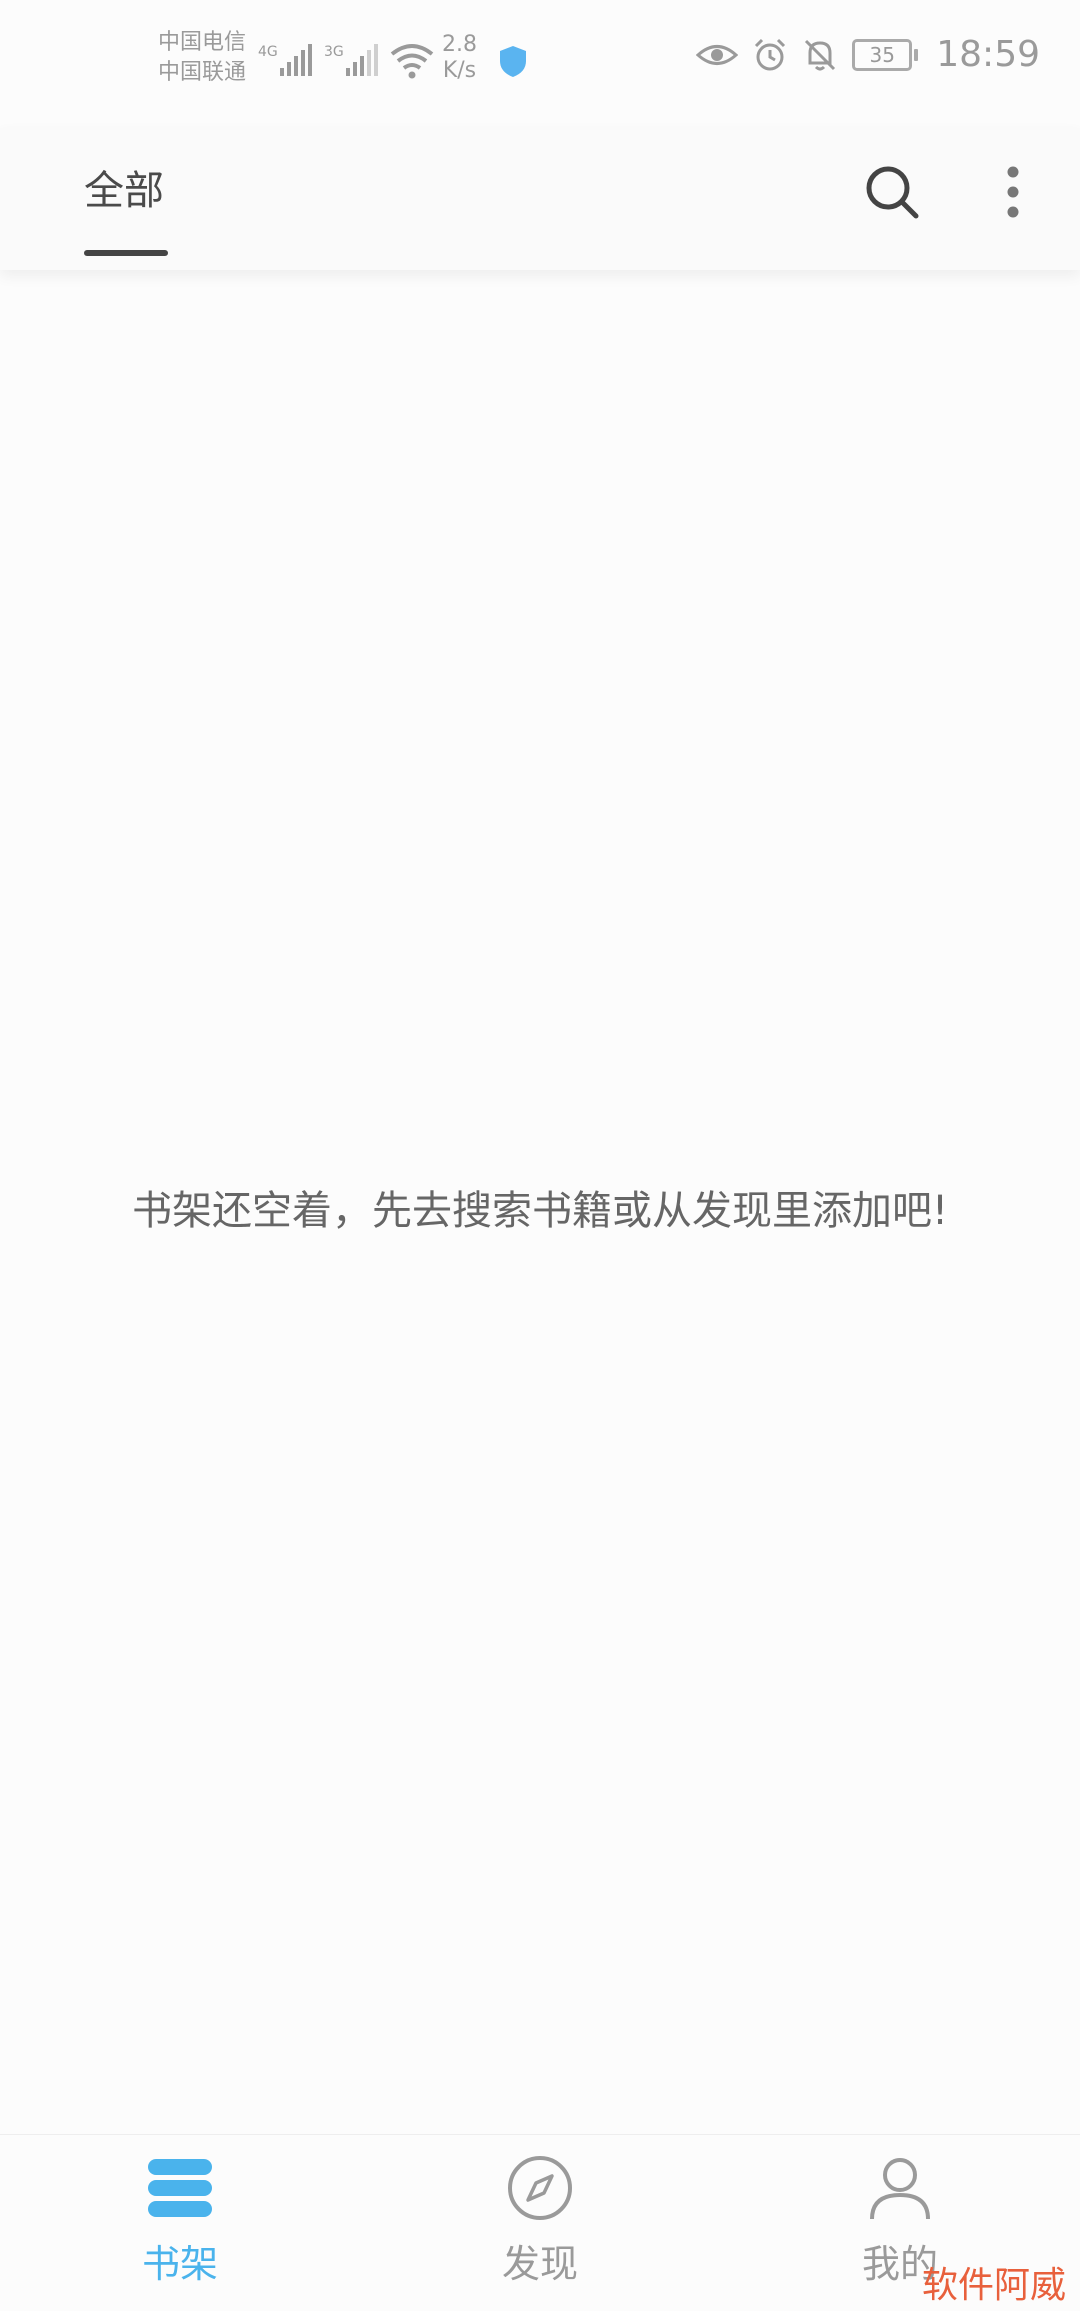  Describe the element at coordinates (988, 54) in the screenshot. I see `clock: 18:59` at that location.